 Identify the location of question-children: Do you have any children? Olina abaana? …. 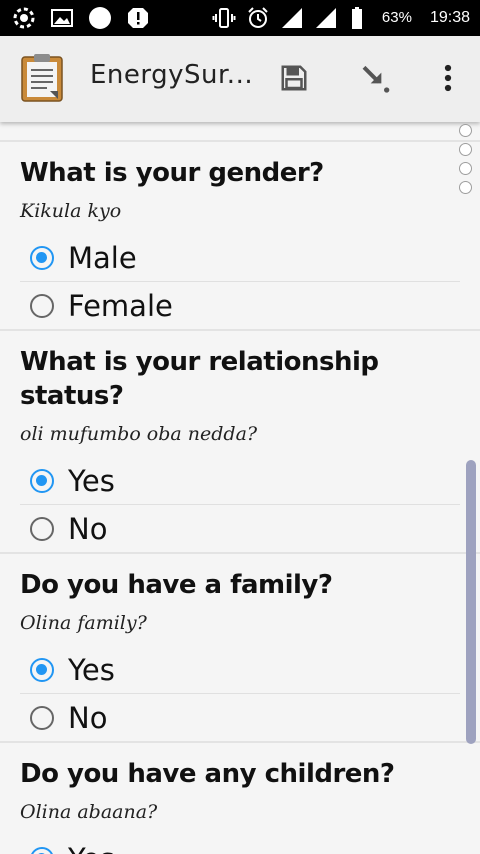
(240, 798).